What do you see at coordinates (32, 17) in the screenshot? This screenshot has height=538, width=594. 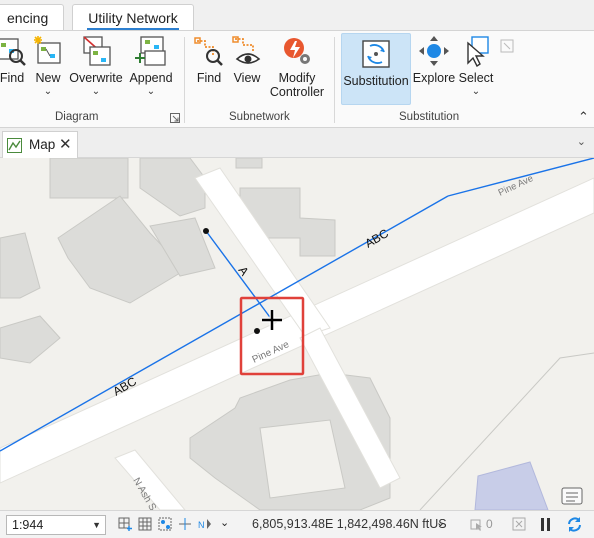 I see `tab-editing: encing` at bounding box center [32, 17].